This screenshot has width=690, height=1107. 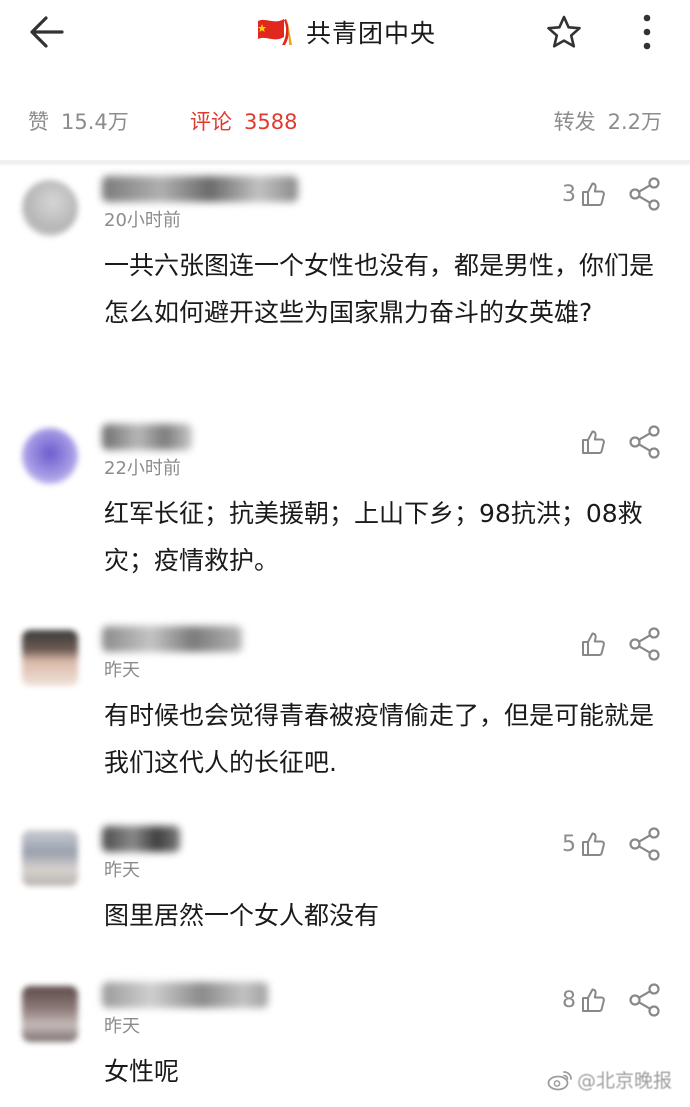 I want to click on tab-shares: 转发 2.2万, so click(x=608, y=121).